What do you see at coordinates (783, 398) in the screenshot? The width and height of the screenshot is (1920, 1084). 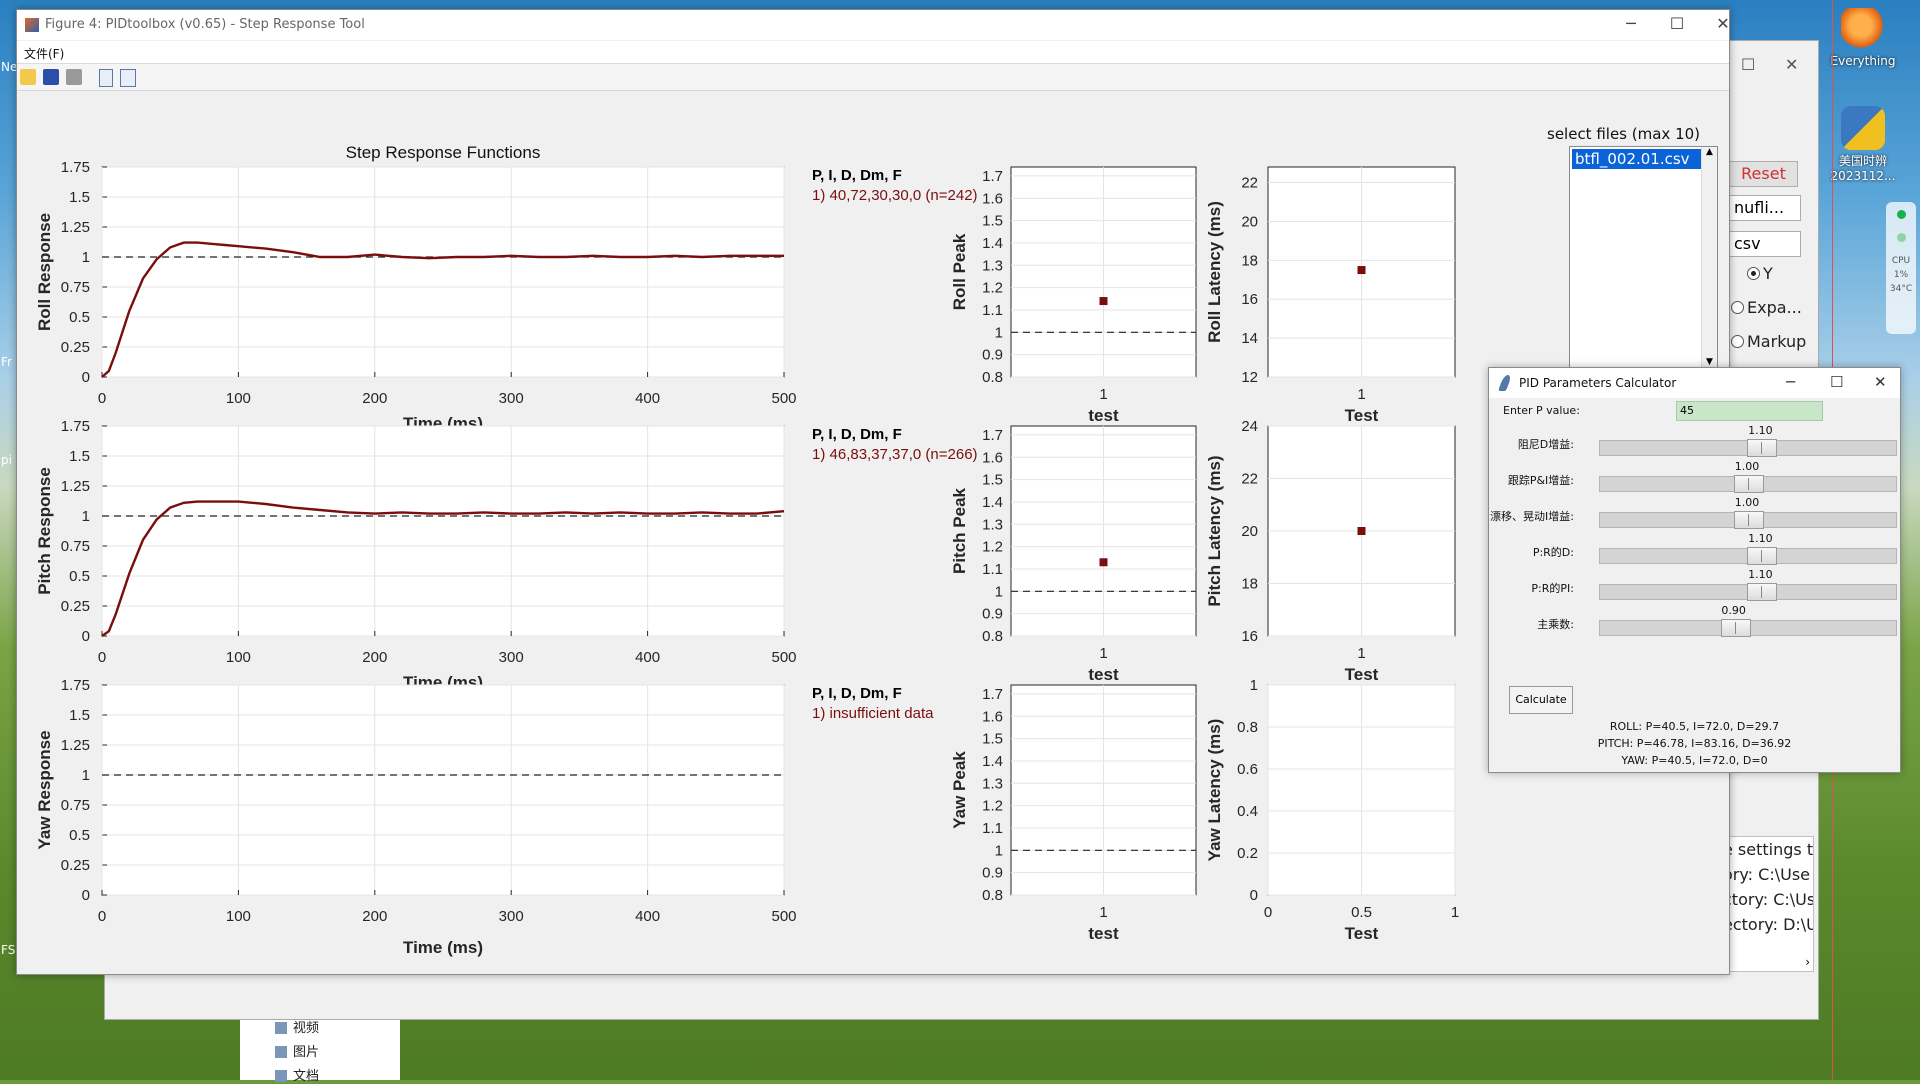 I see `x-tick-label: 500` at bounding box center [783, 398].